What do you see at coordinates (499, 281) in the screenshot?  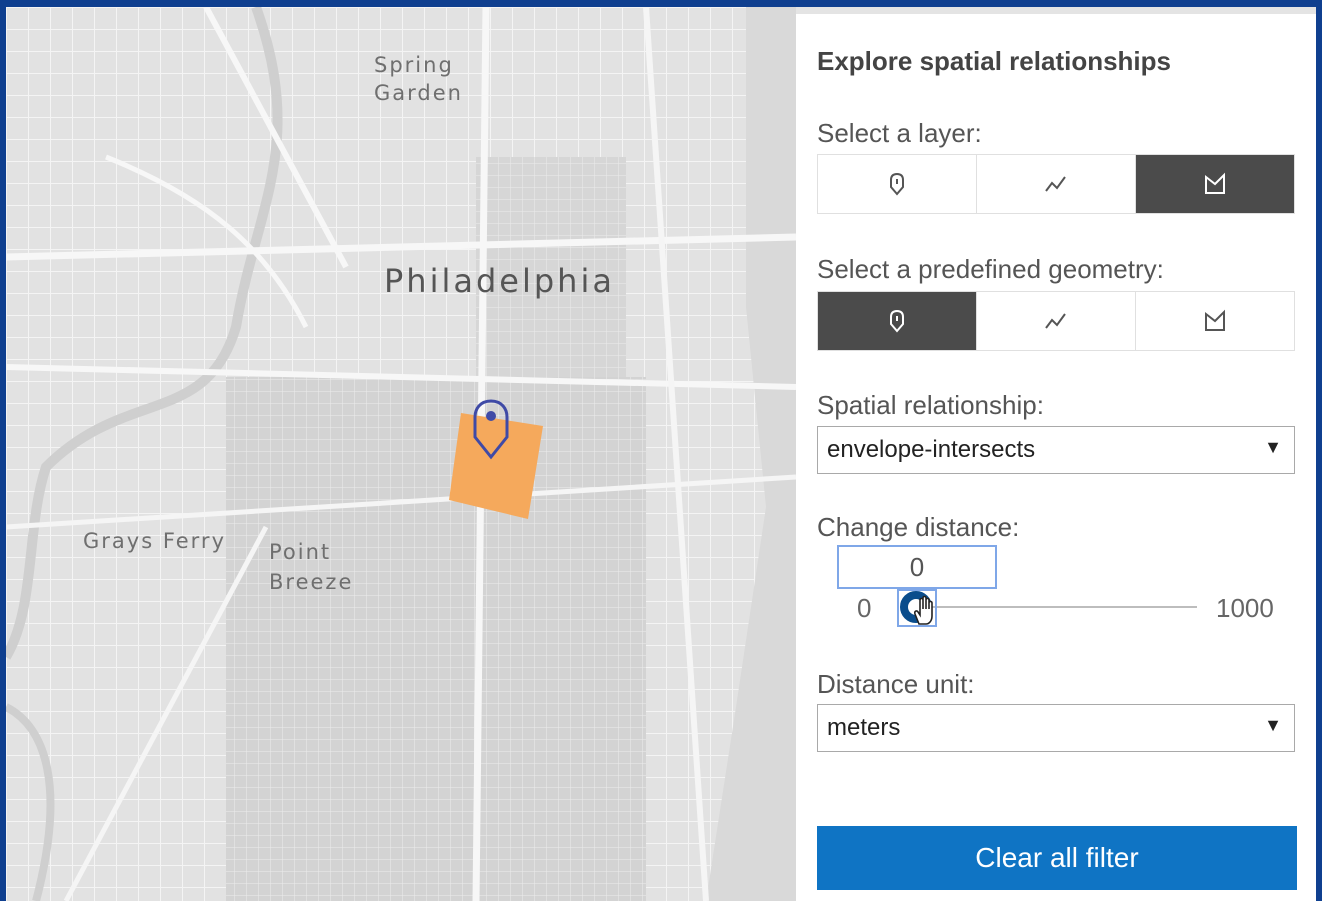 I see `map-label-philadelphia: Philadelphia` at bounding box center [499, 281].